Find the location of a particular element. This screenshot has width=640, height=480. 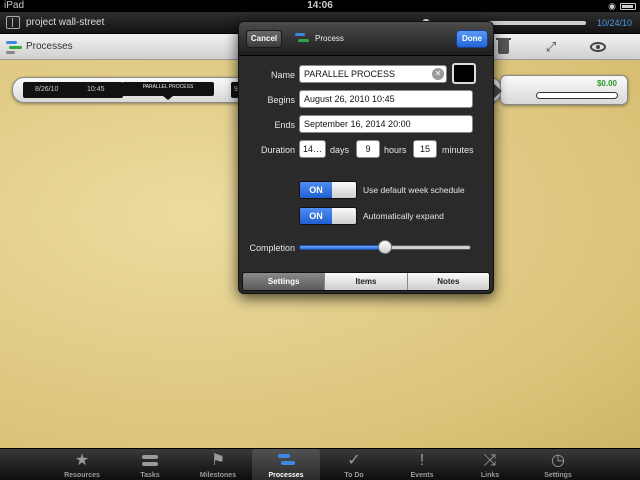

duration-label: Duration is located at coordinates (277, 150).